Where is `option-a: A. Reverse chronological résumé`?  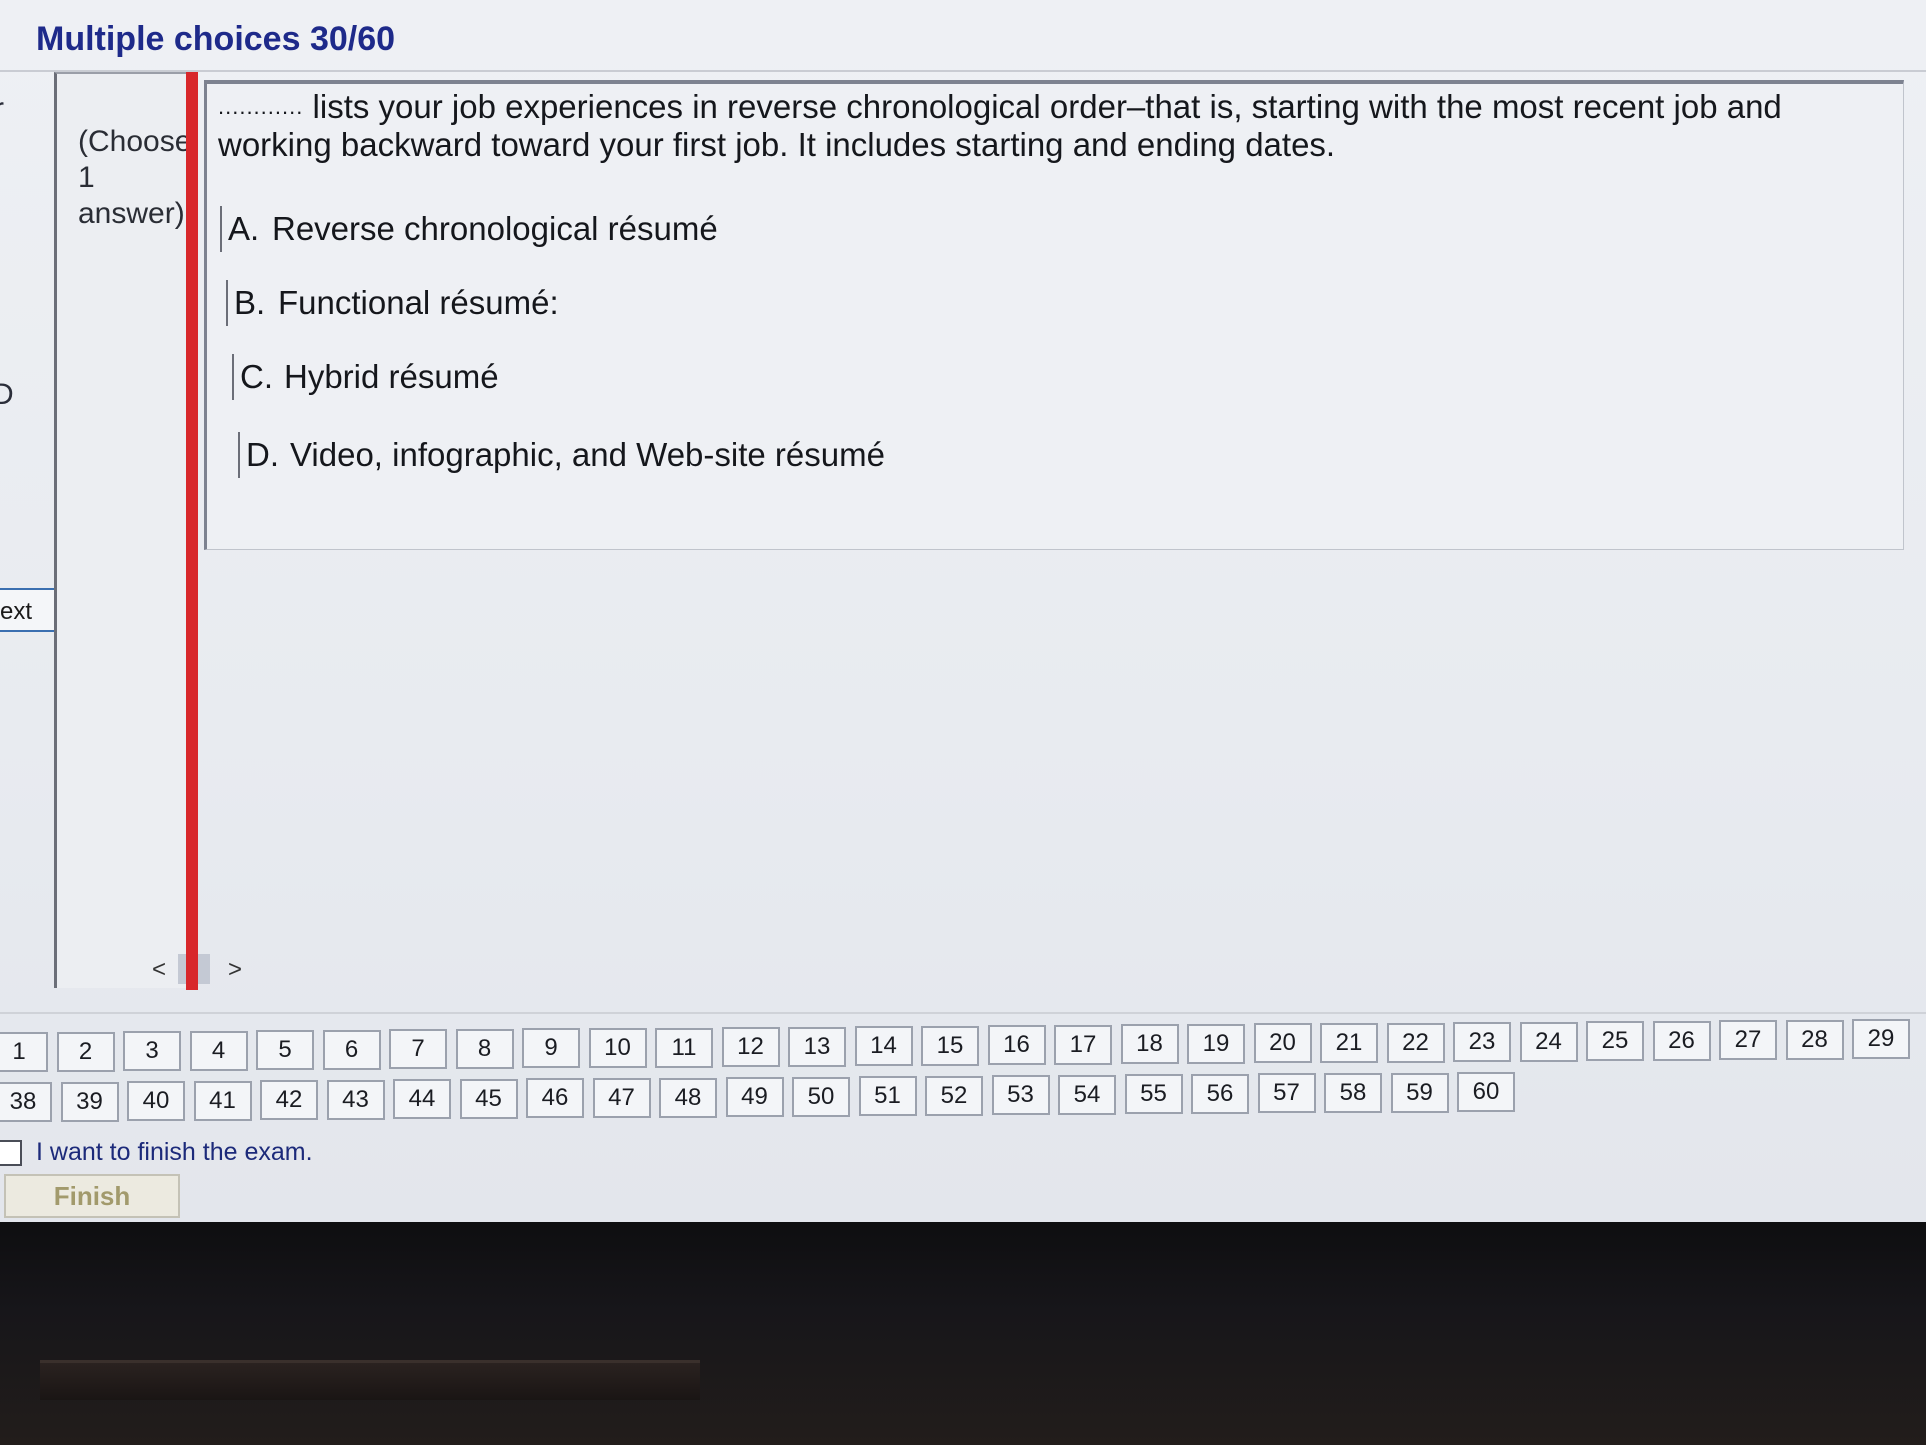 option-a: A. Reverse chronological résumé is located at coordinates (469, 229).